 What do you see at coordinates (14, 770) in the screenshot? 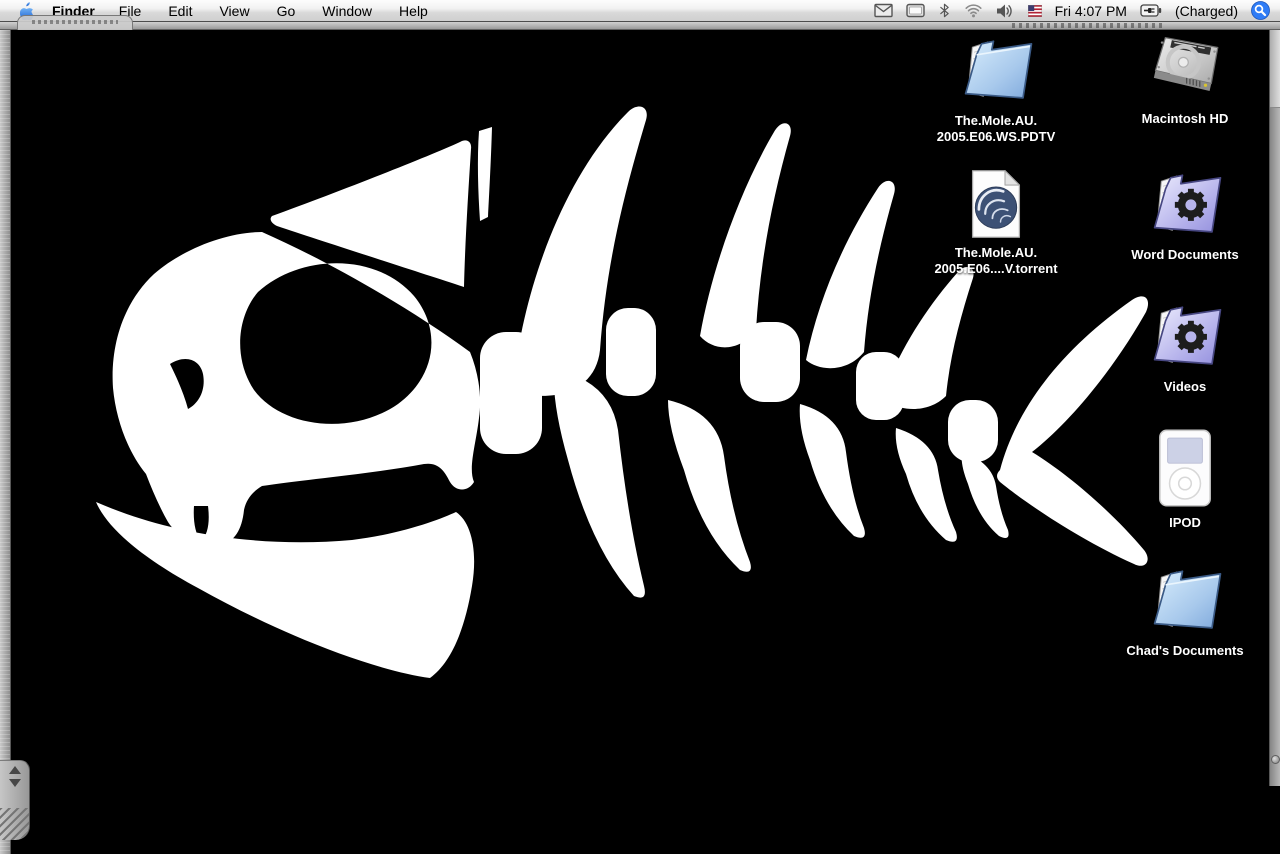
I see `scroll-up-arrow-icon` at bounding box center [14, 770].